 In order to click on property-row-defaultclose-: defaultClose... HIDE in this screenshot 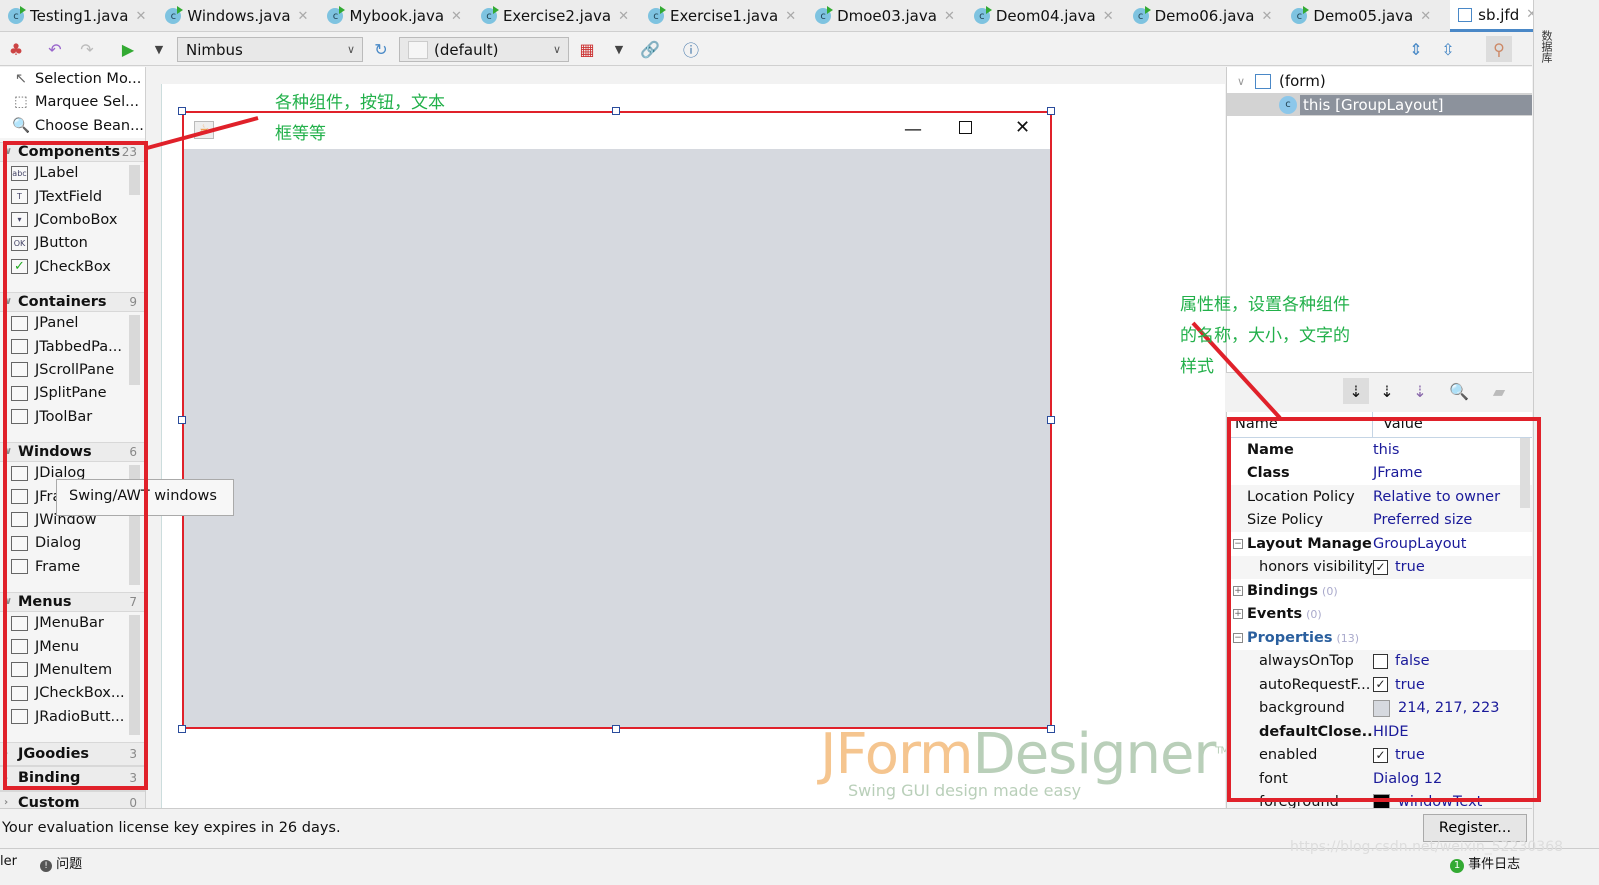, I will do `click(1379, 732)`.